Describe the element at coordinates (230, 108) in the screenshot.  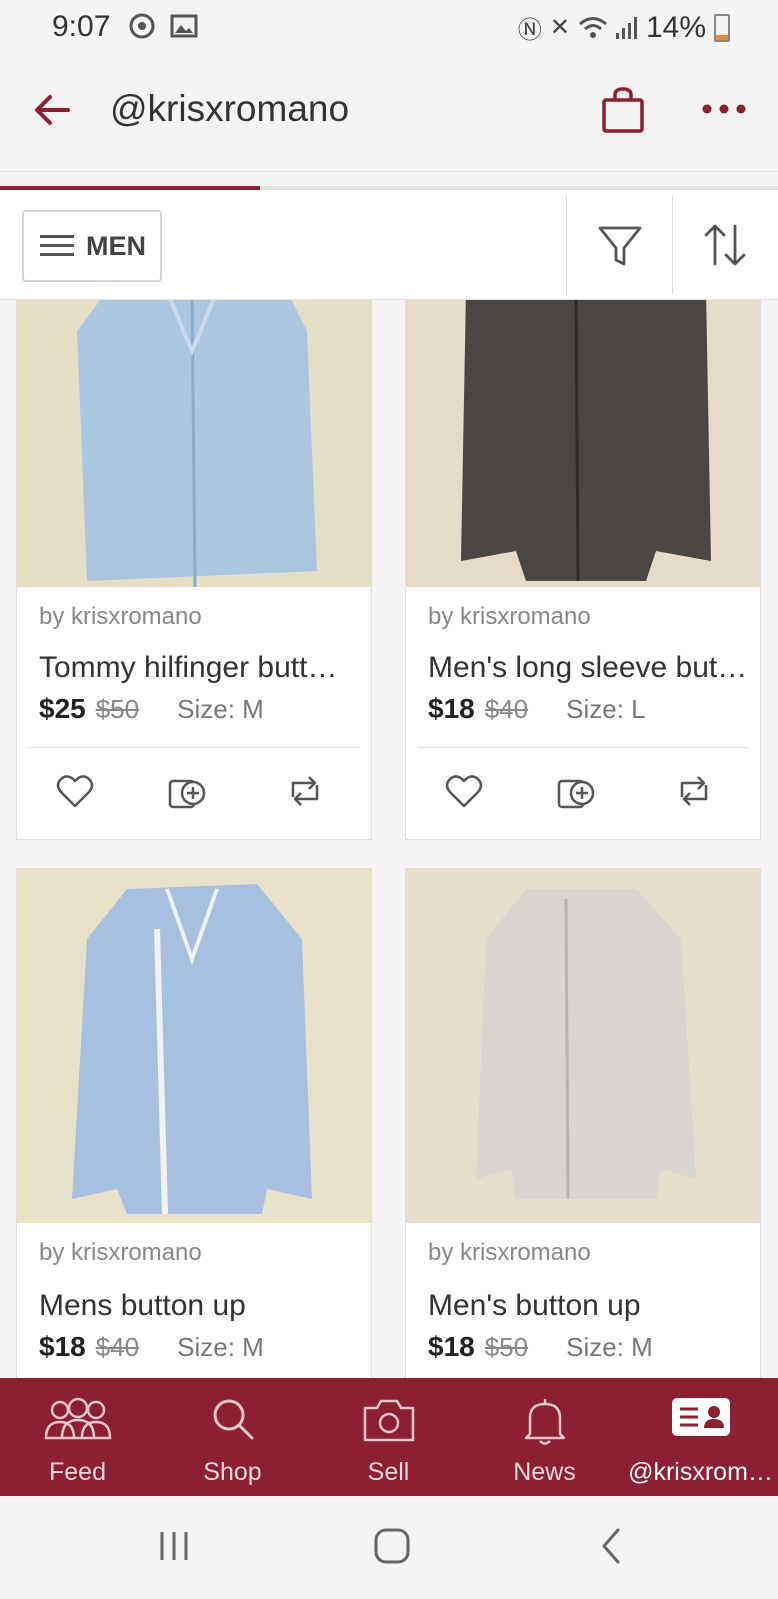
I see `page-title: @krisxromano` at that location.